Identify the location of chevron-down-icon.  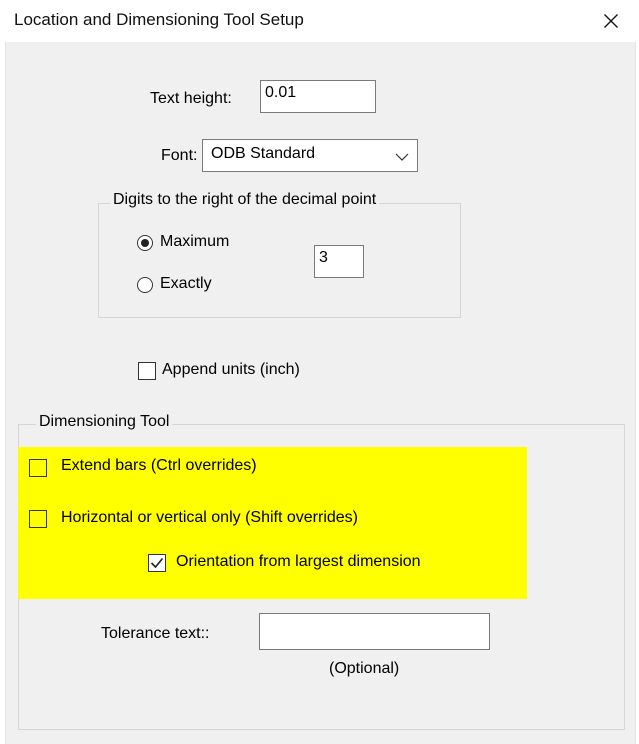
(402, 158).